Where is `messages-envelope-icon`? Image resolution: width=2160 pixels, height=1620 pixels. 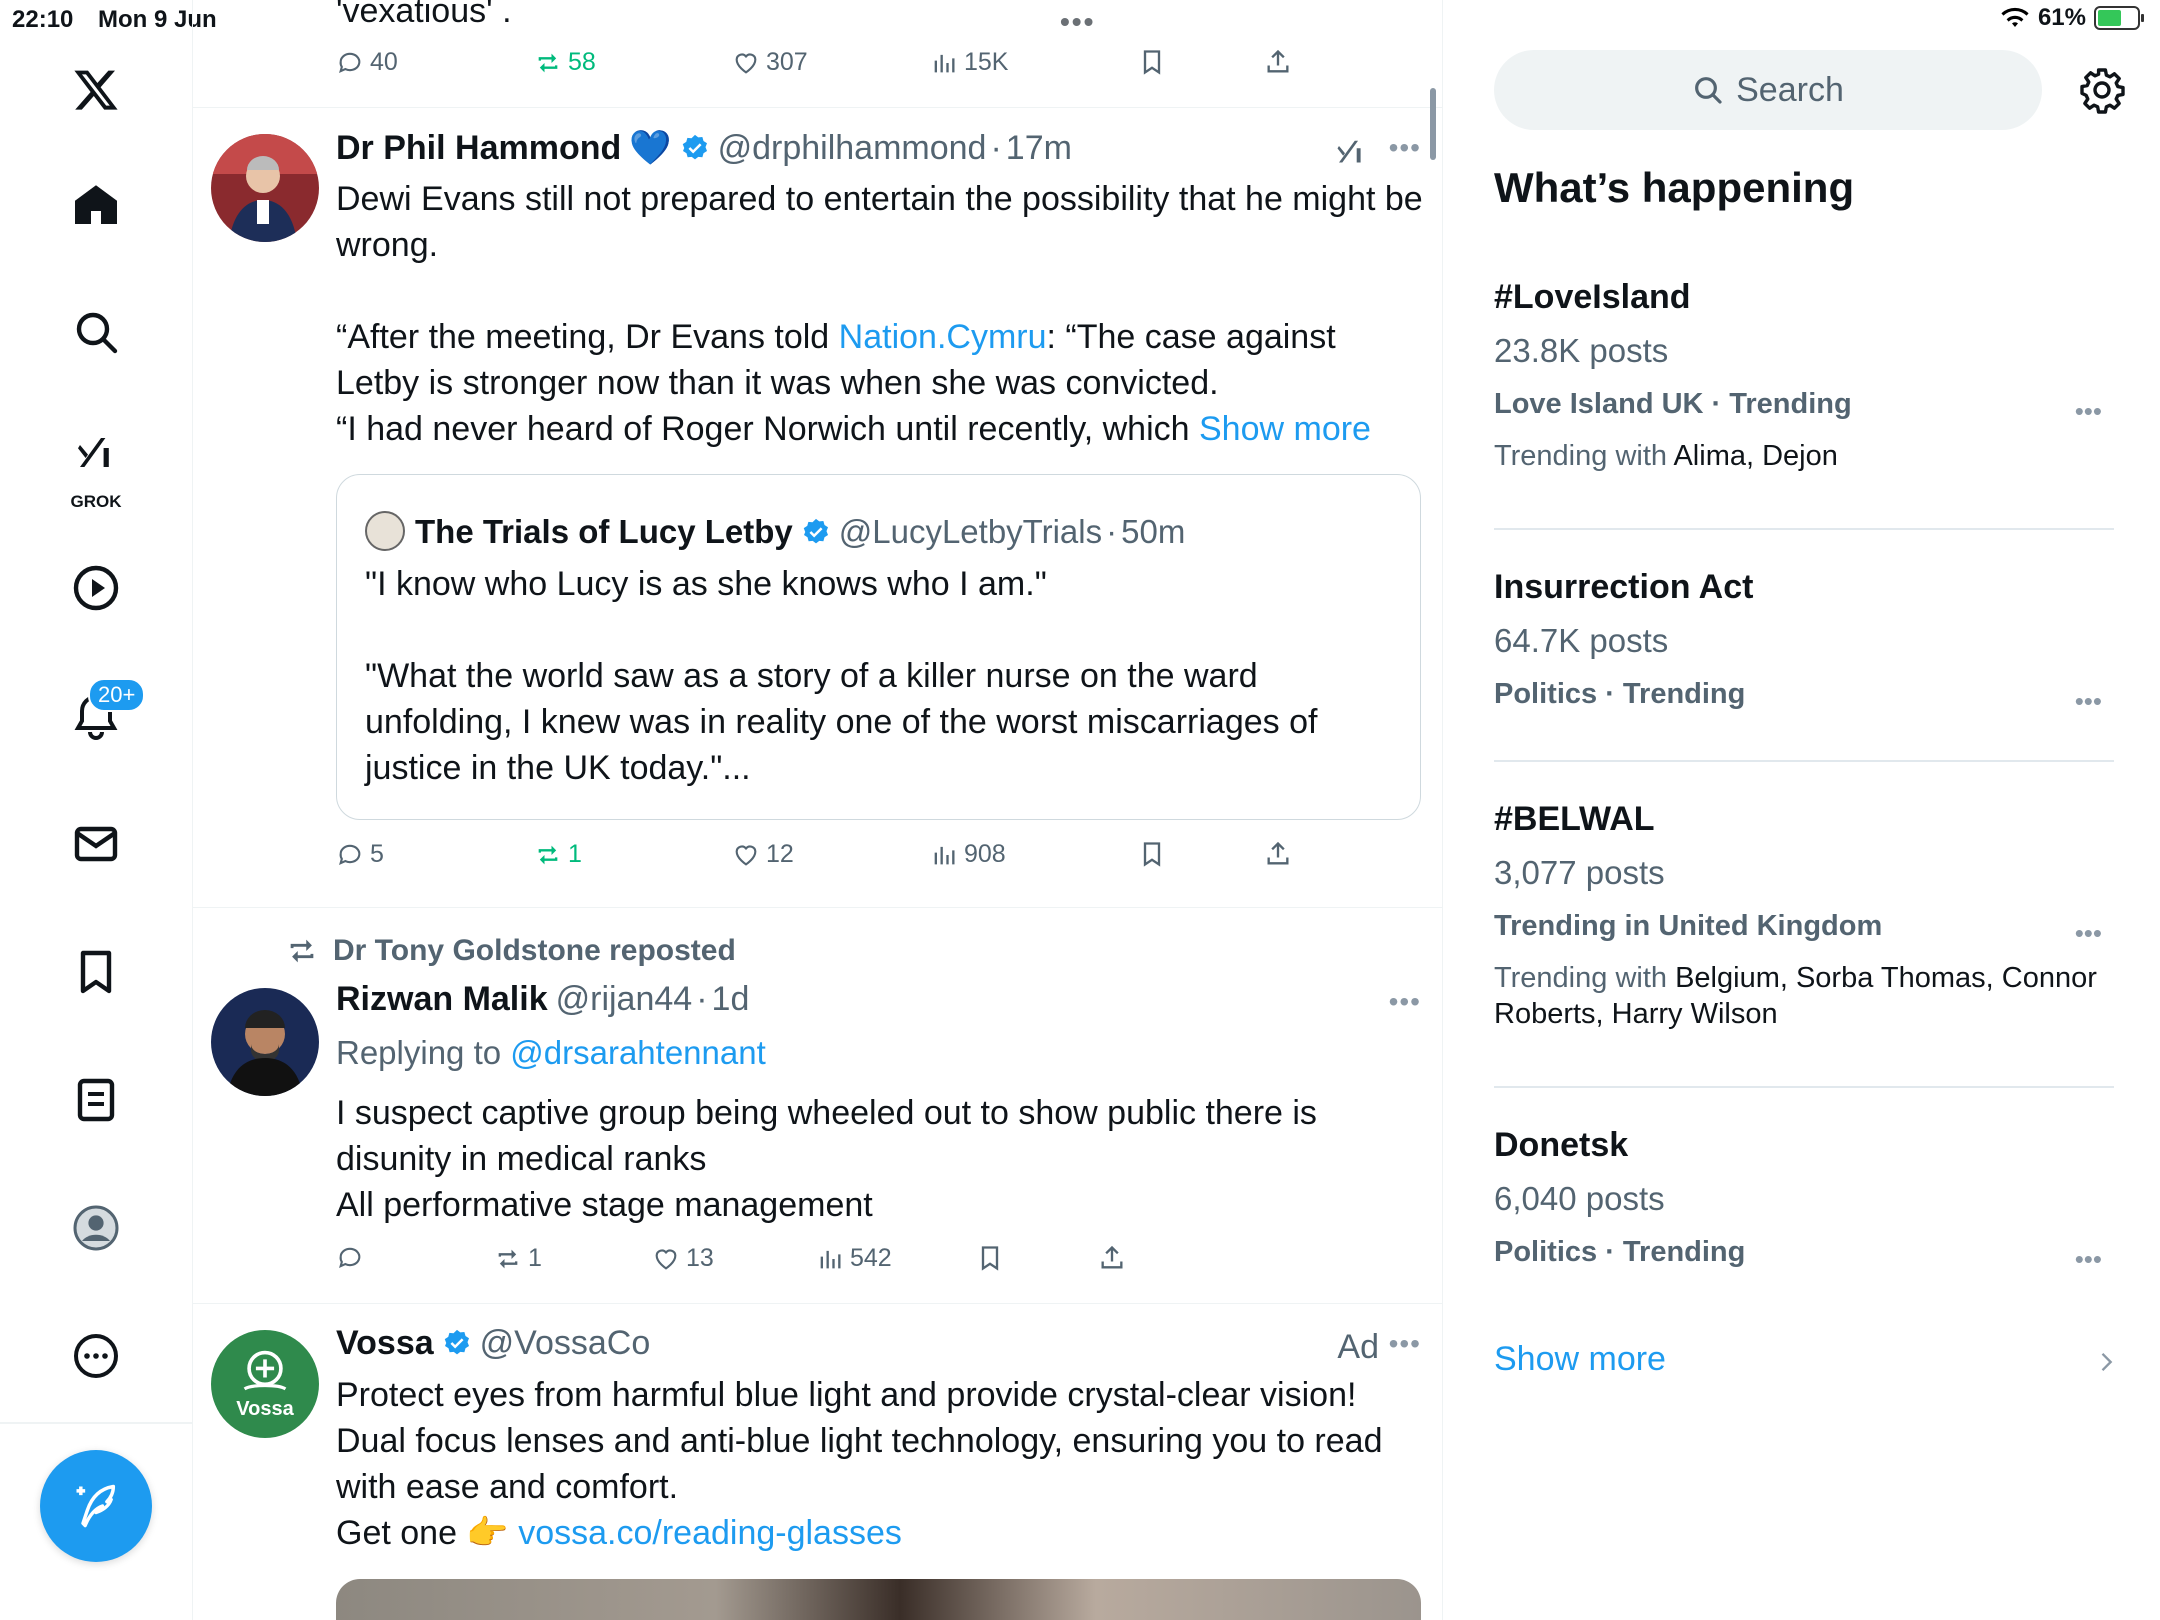 messages-envelope-icon is located at coordinates (96, 844).